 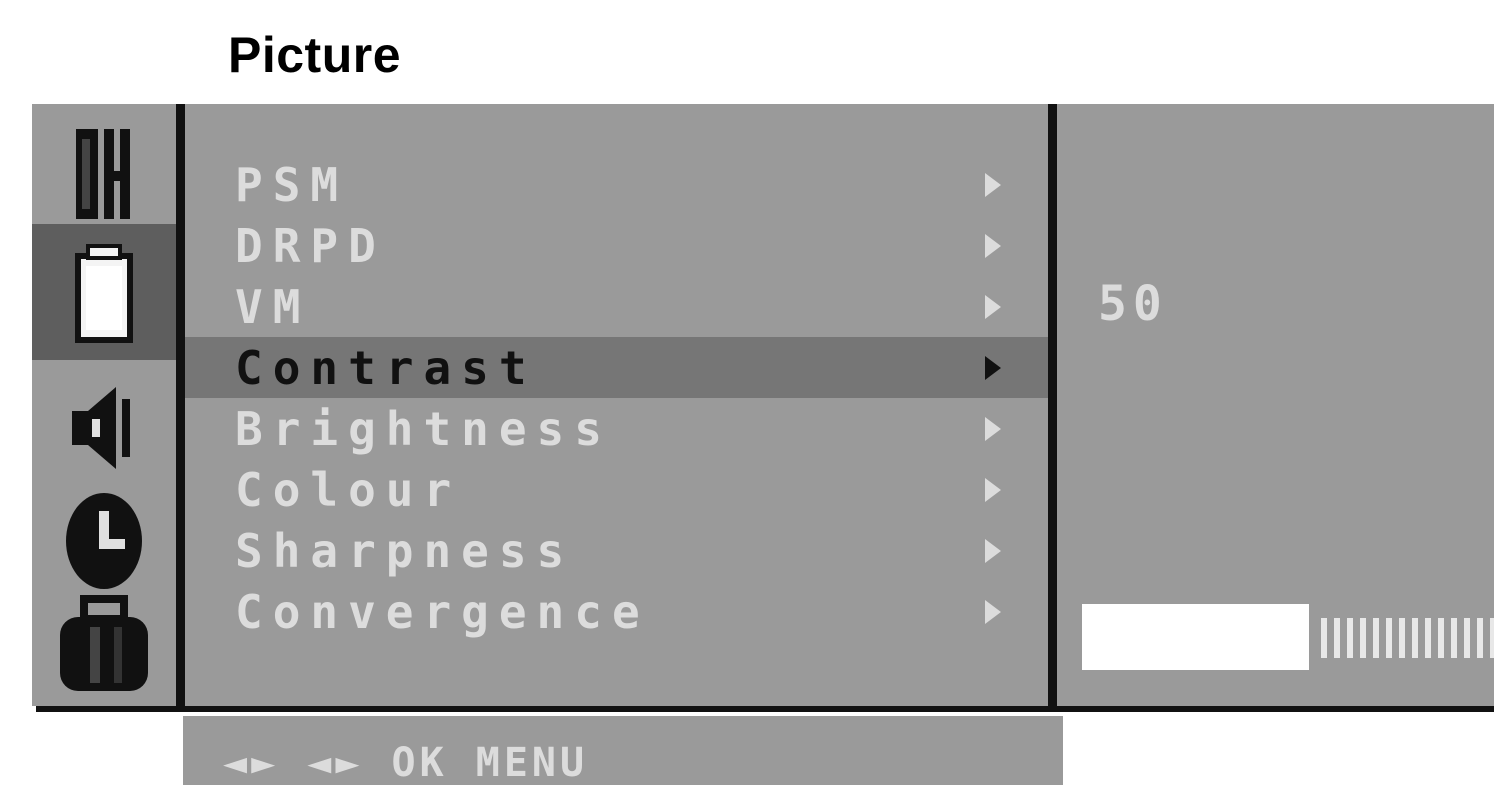 I want to click on menu-item-label: Brightness, so click(x=423, y=428).